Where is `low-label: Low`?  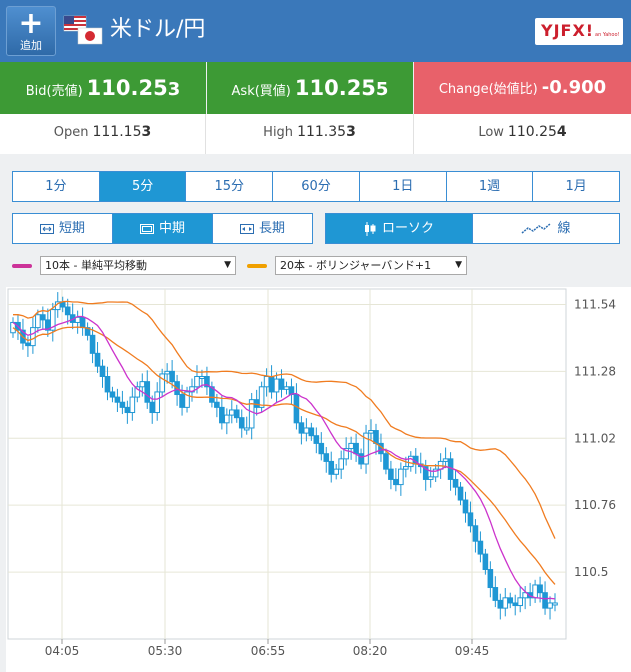 low-label: Low is located at coordinates (491, 132).